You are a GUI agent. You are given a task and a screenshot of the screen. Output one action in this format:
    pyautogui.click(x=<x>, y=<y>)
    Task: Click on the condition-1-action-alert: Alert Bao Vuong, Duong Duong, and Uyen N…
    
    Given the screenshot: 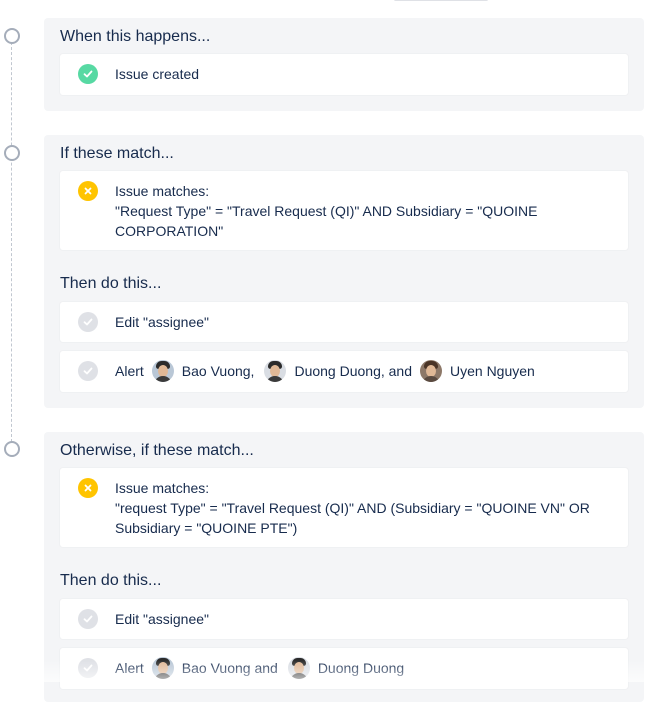 What is the action you would take?
    pyautogui.click(x=344, y=371)
    